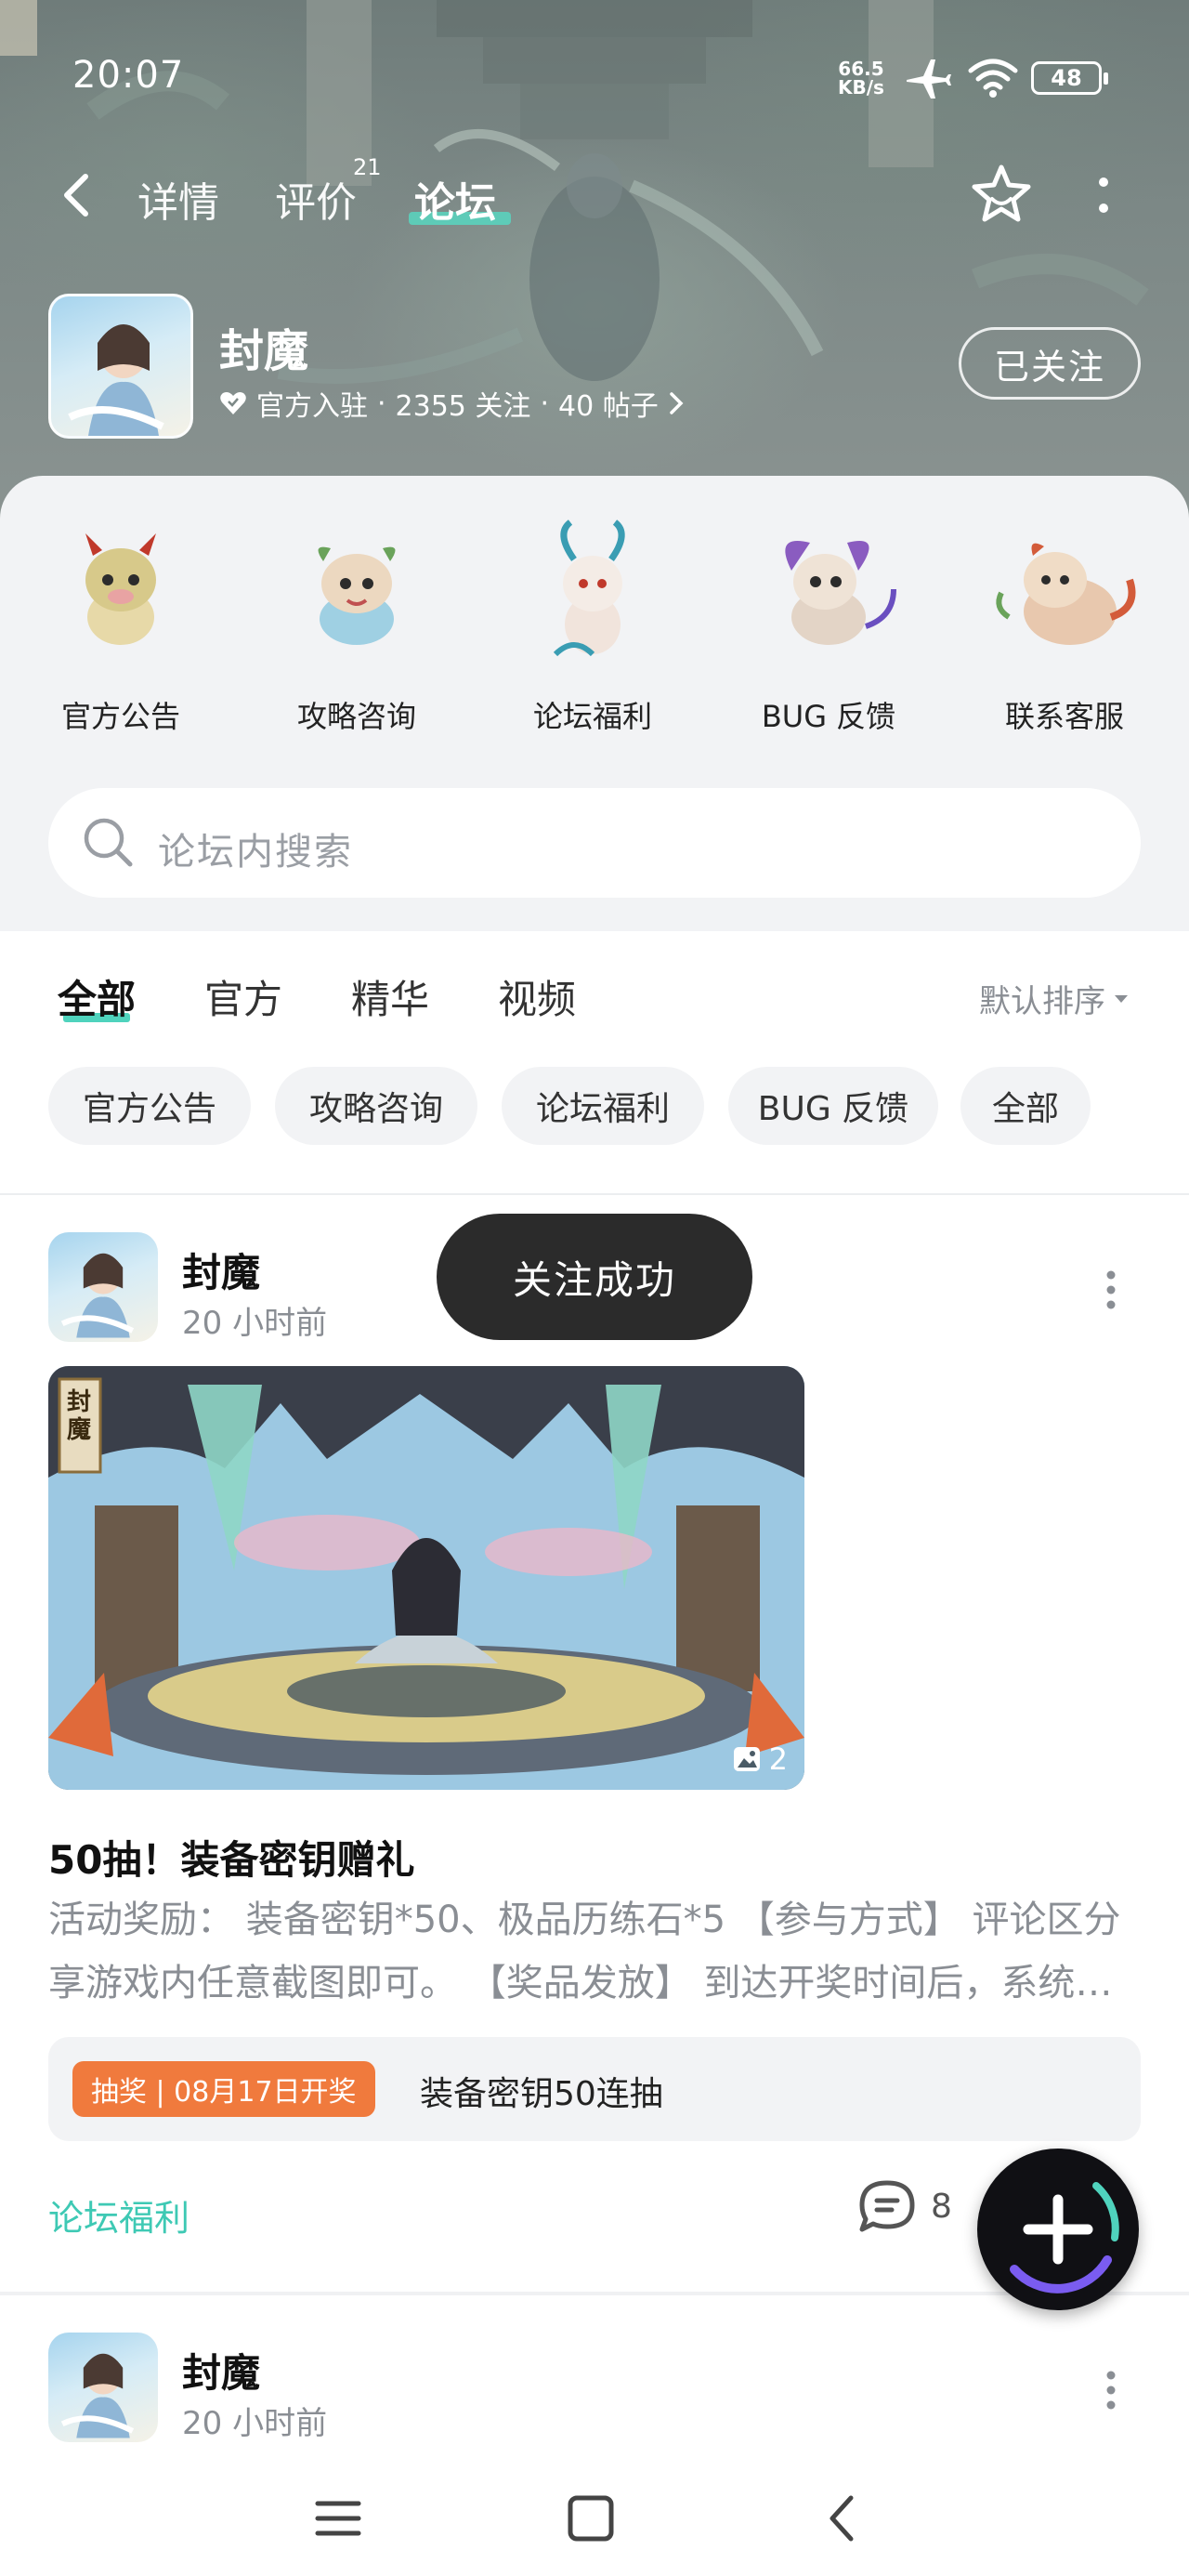 The height and width of the screenshot is (2576, 1189). I want to click on image-icon, so click(746, 1759).